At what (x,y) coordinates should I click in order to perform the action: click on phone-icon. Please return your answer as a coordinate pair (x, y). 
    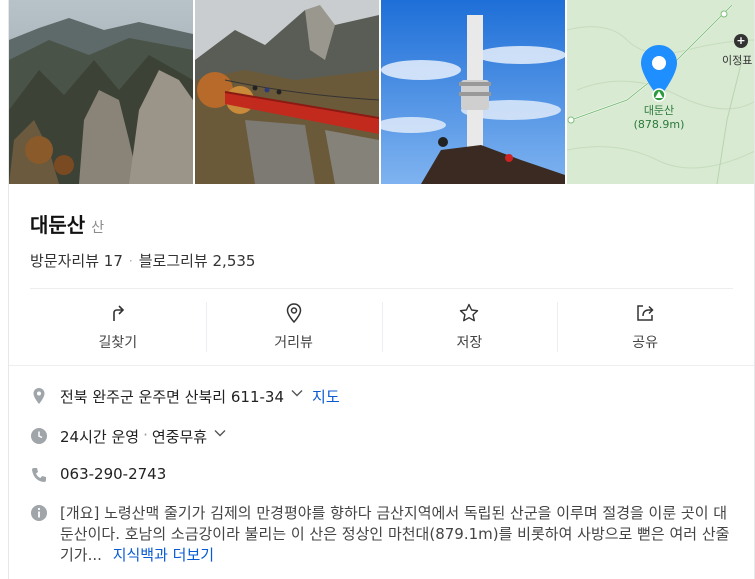
    Looking at the image, I should click on (39, 475).